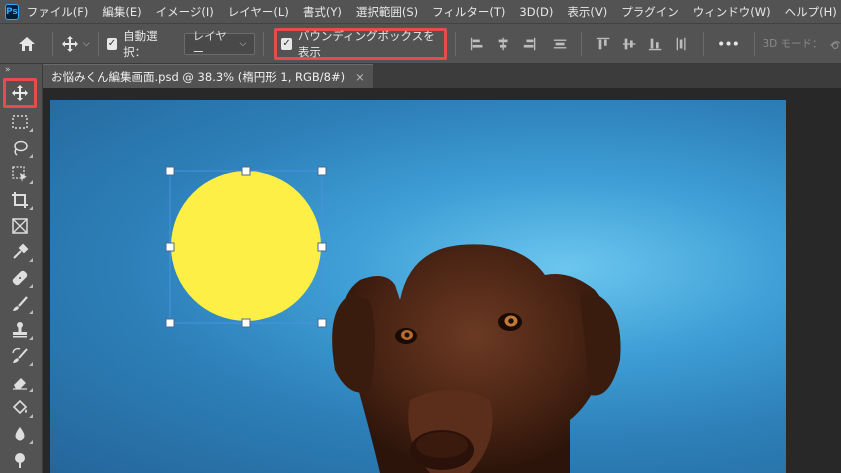  I want to click on menu-filter: フィルター(T), so click(468, 12).